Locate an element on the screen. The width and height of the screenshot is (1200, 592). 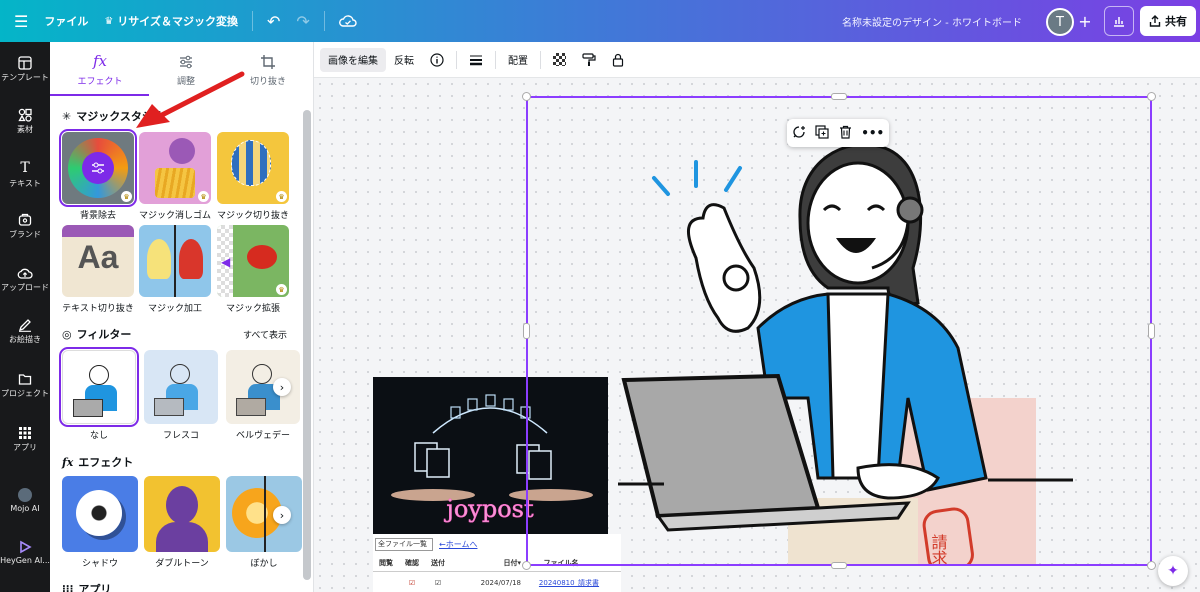
effects-scroll-right-button: › is located at coordinates (282, 515).